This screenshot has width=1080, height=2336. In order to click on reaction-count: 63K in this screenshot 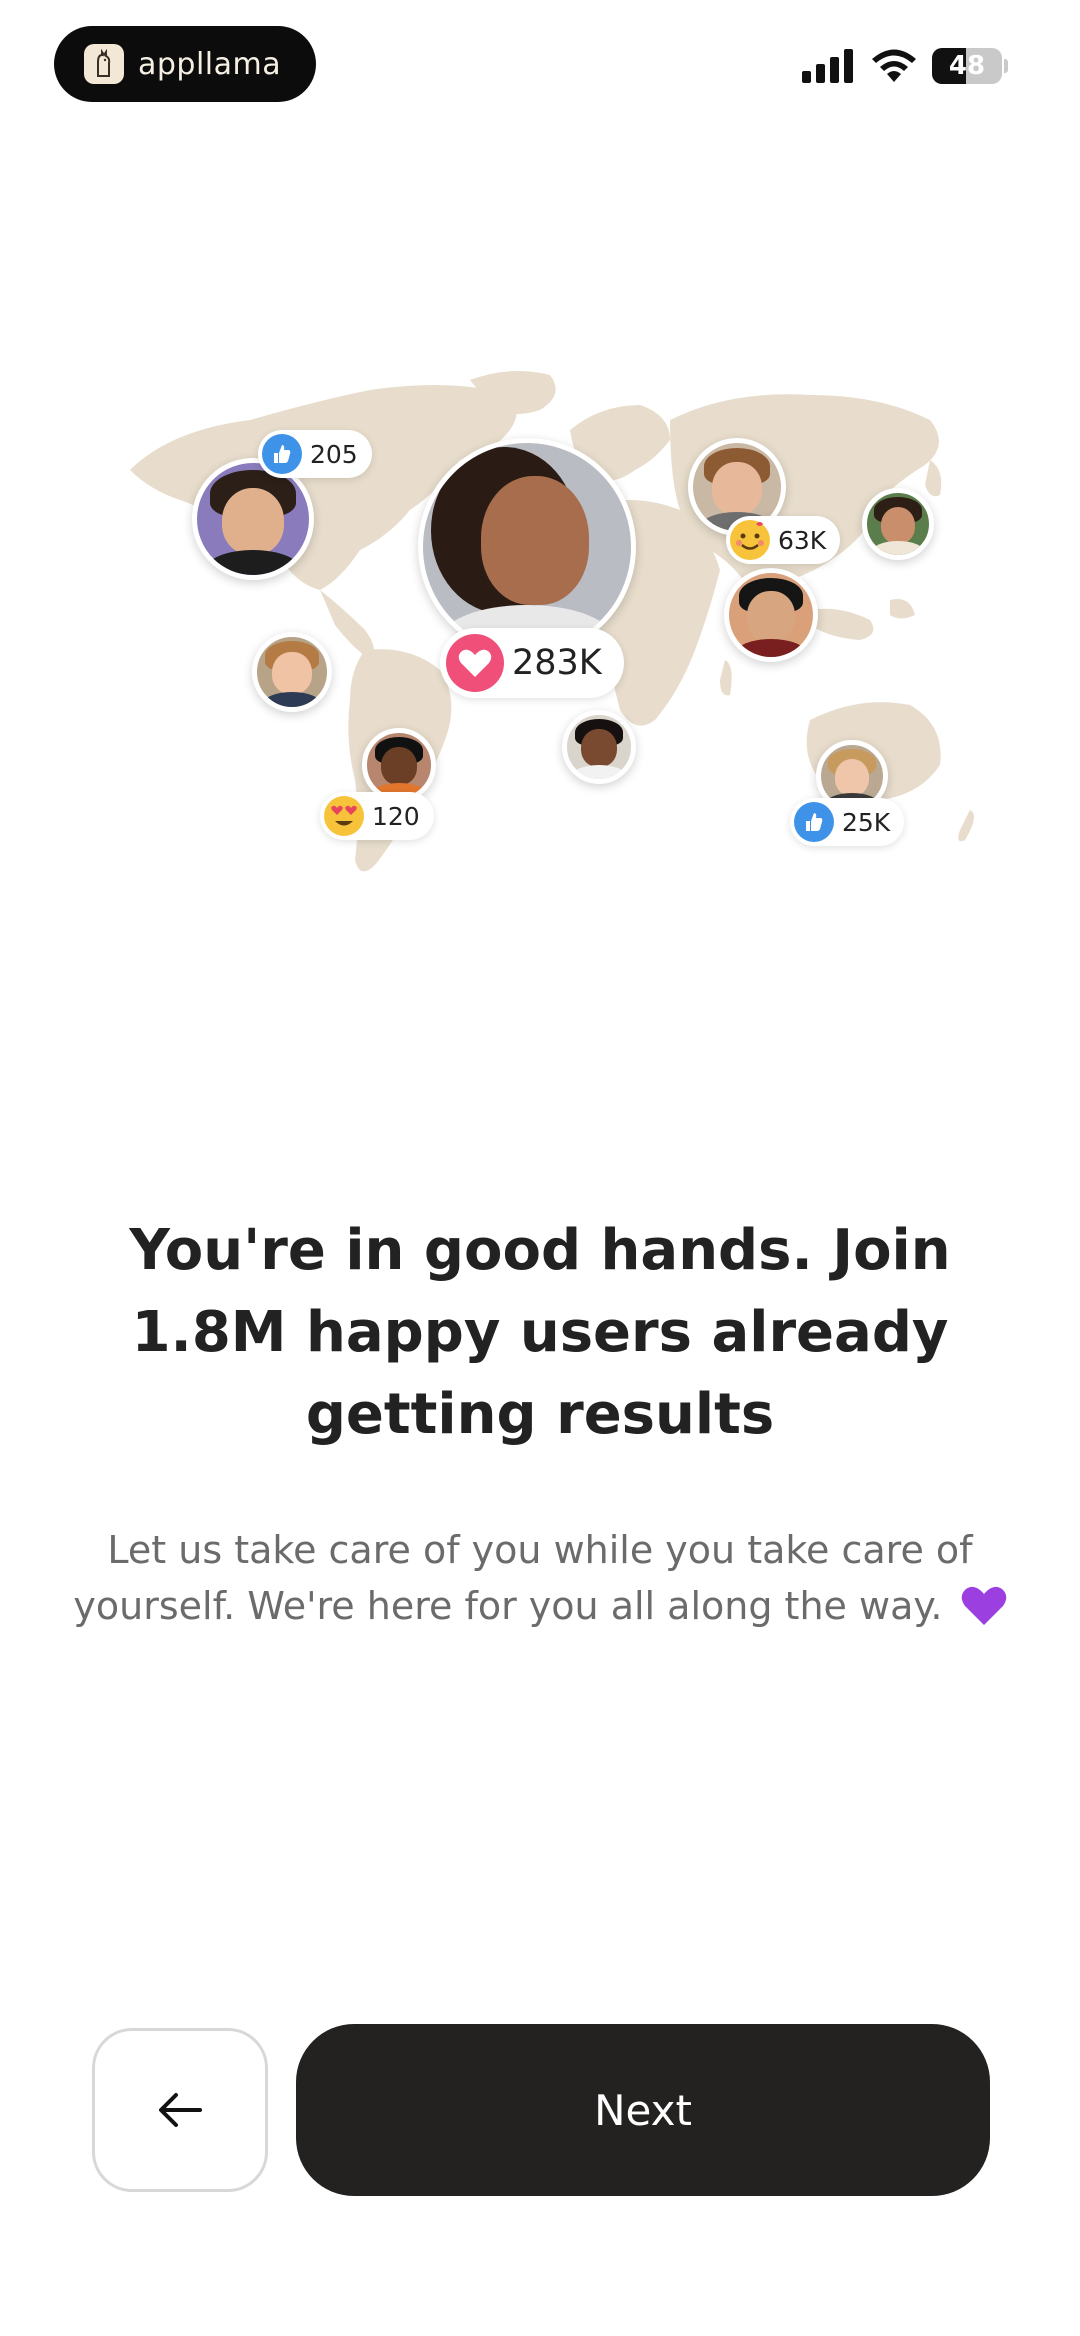, I will do `click(802, 540)`.